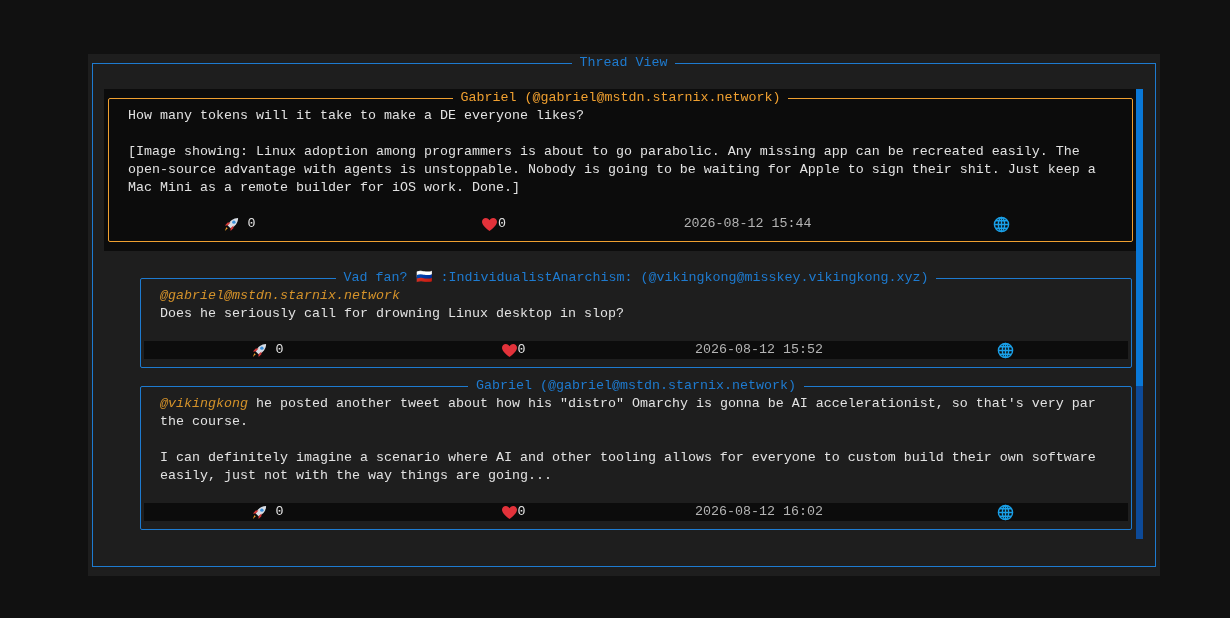 The width and height of the screenshot is (1230, 618). What do you see at coordinates (356, 116) in the screenshot?
I see `post-text: How many tokens will it take to make a DE everyone likes?` at bounding box center [356, 116].